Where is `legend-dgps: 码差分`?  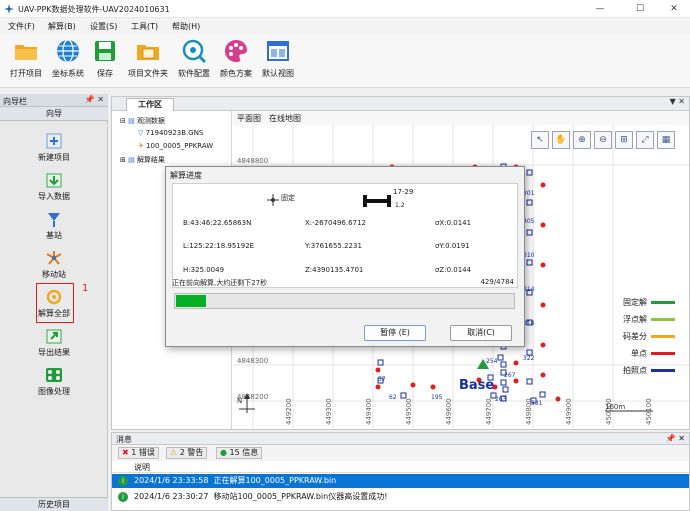
legend-dgps: 码差分 is located at coordinates (649, 336).